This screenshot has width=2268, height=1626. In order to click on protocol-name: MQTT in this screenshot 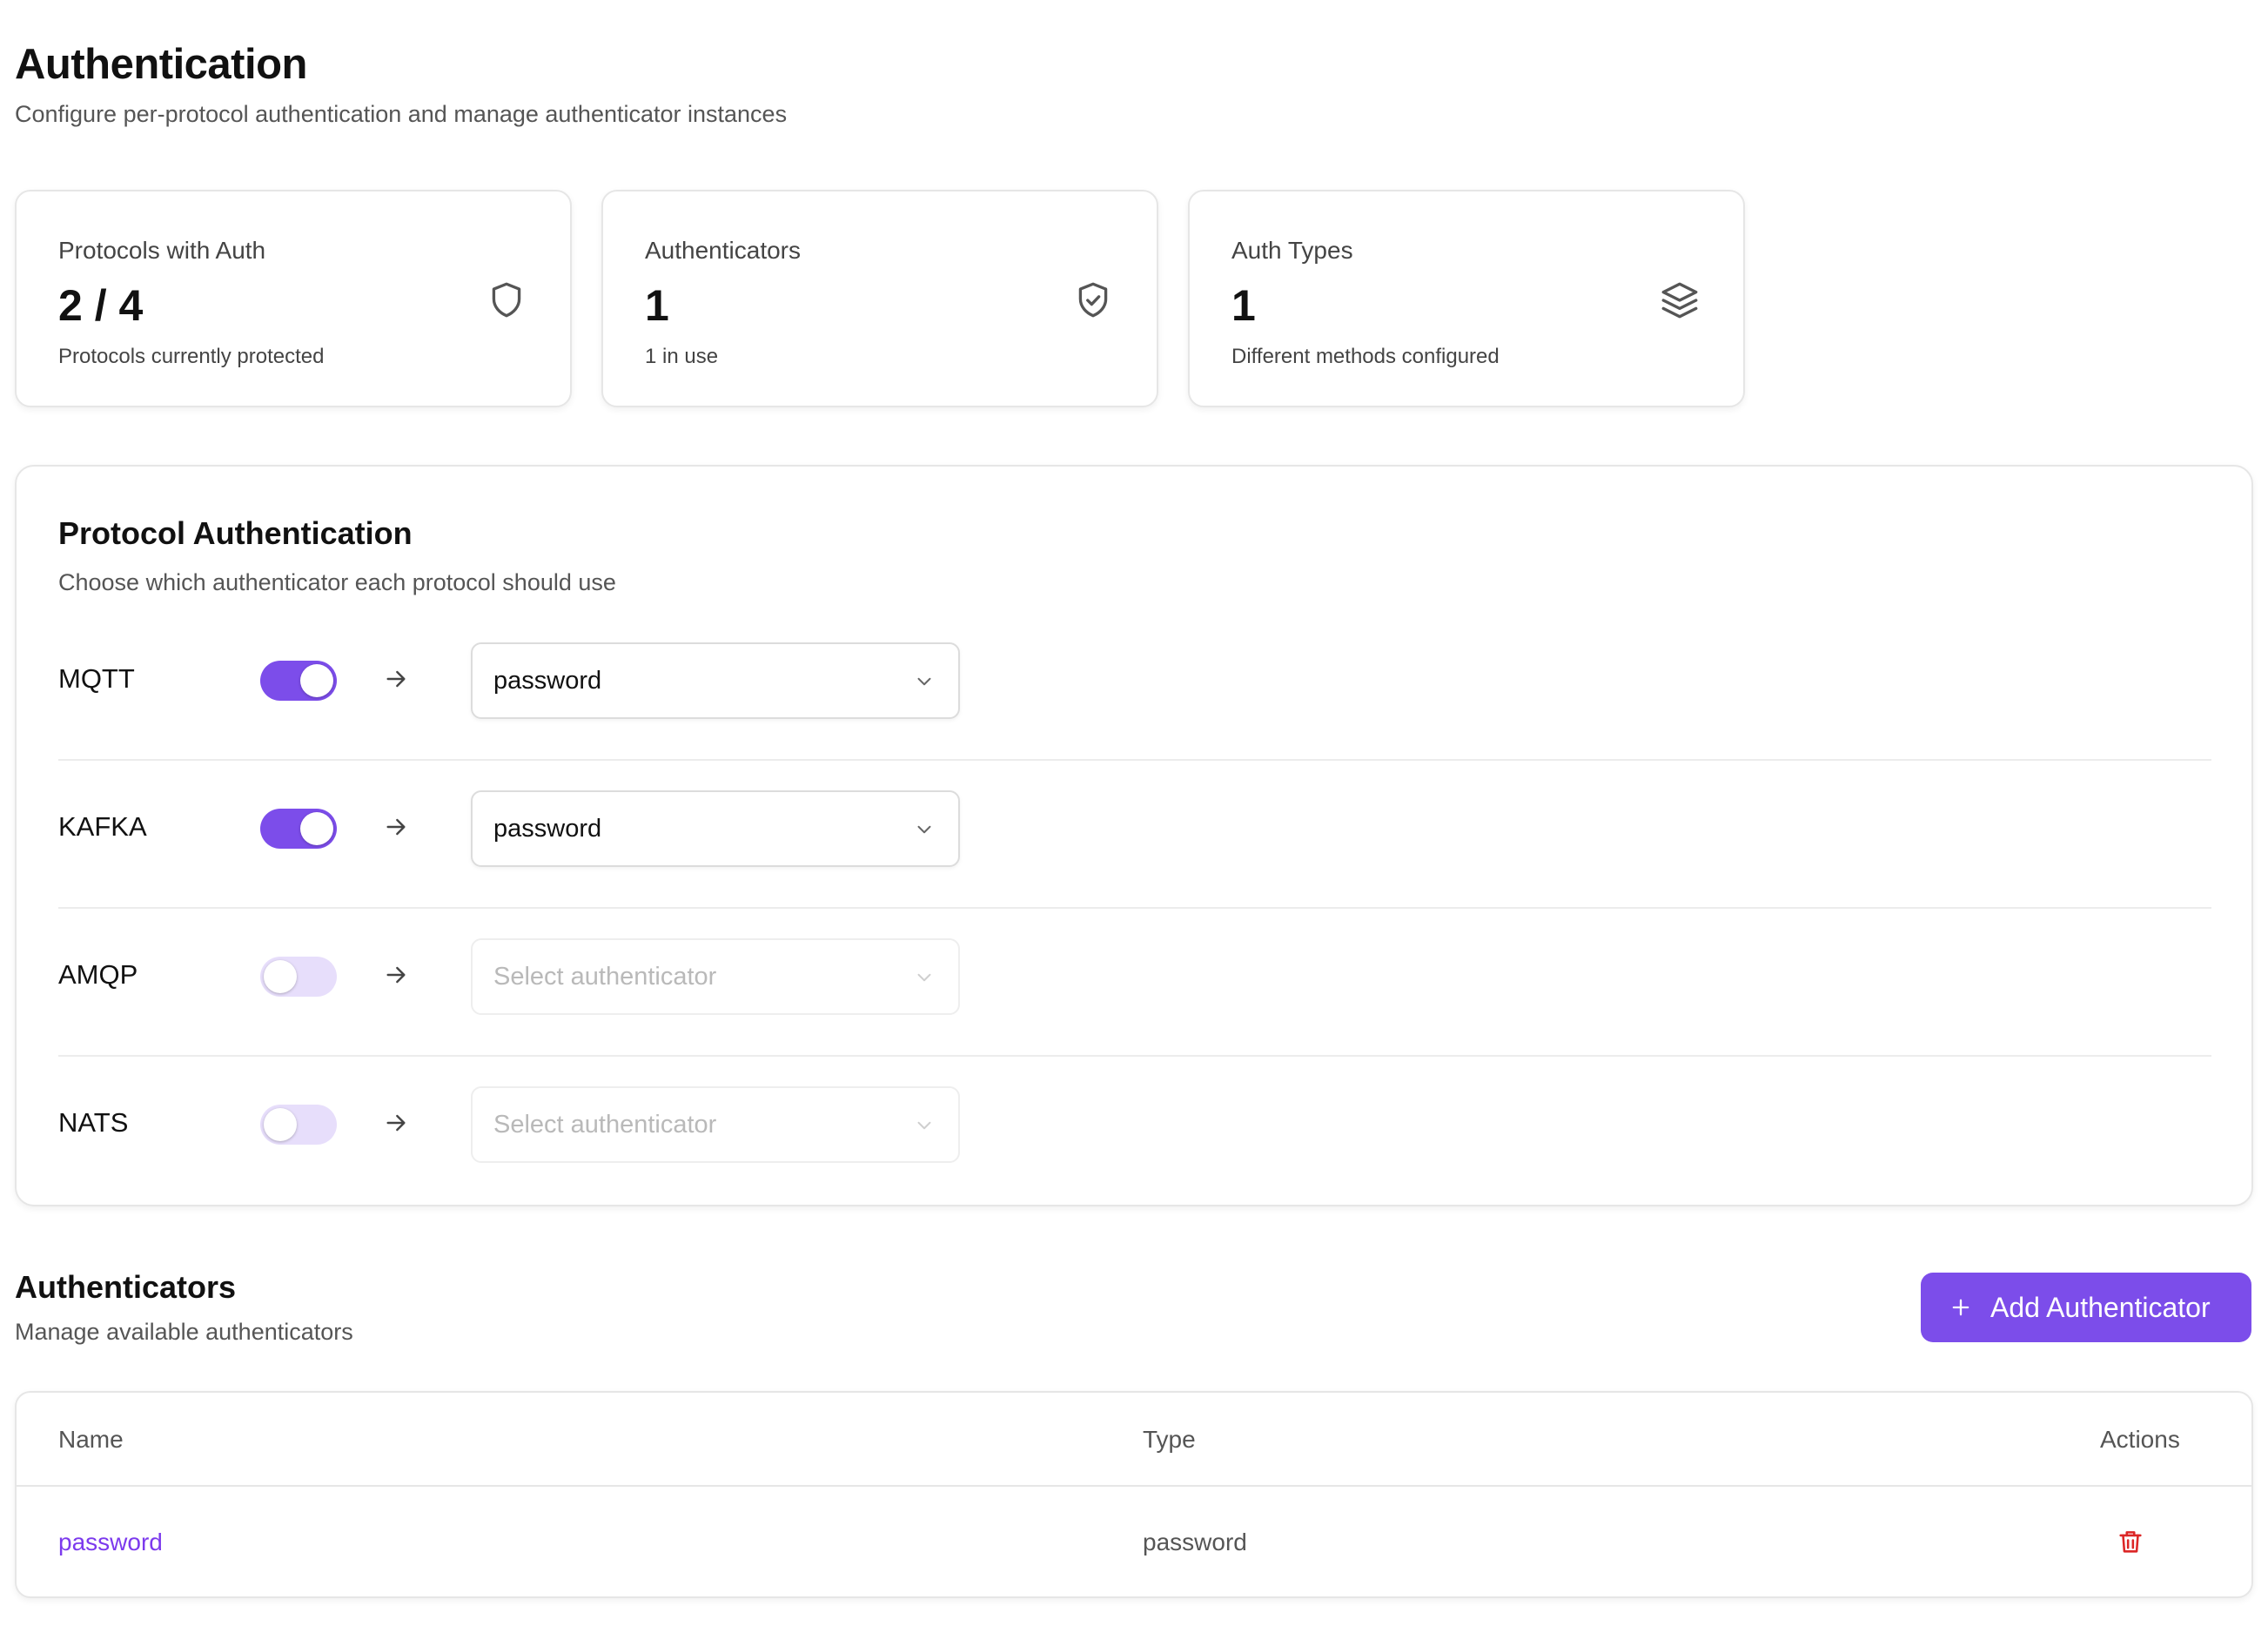, I will do `click(96, 678)`.